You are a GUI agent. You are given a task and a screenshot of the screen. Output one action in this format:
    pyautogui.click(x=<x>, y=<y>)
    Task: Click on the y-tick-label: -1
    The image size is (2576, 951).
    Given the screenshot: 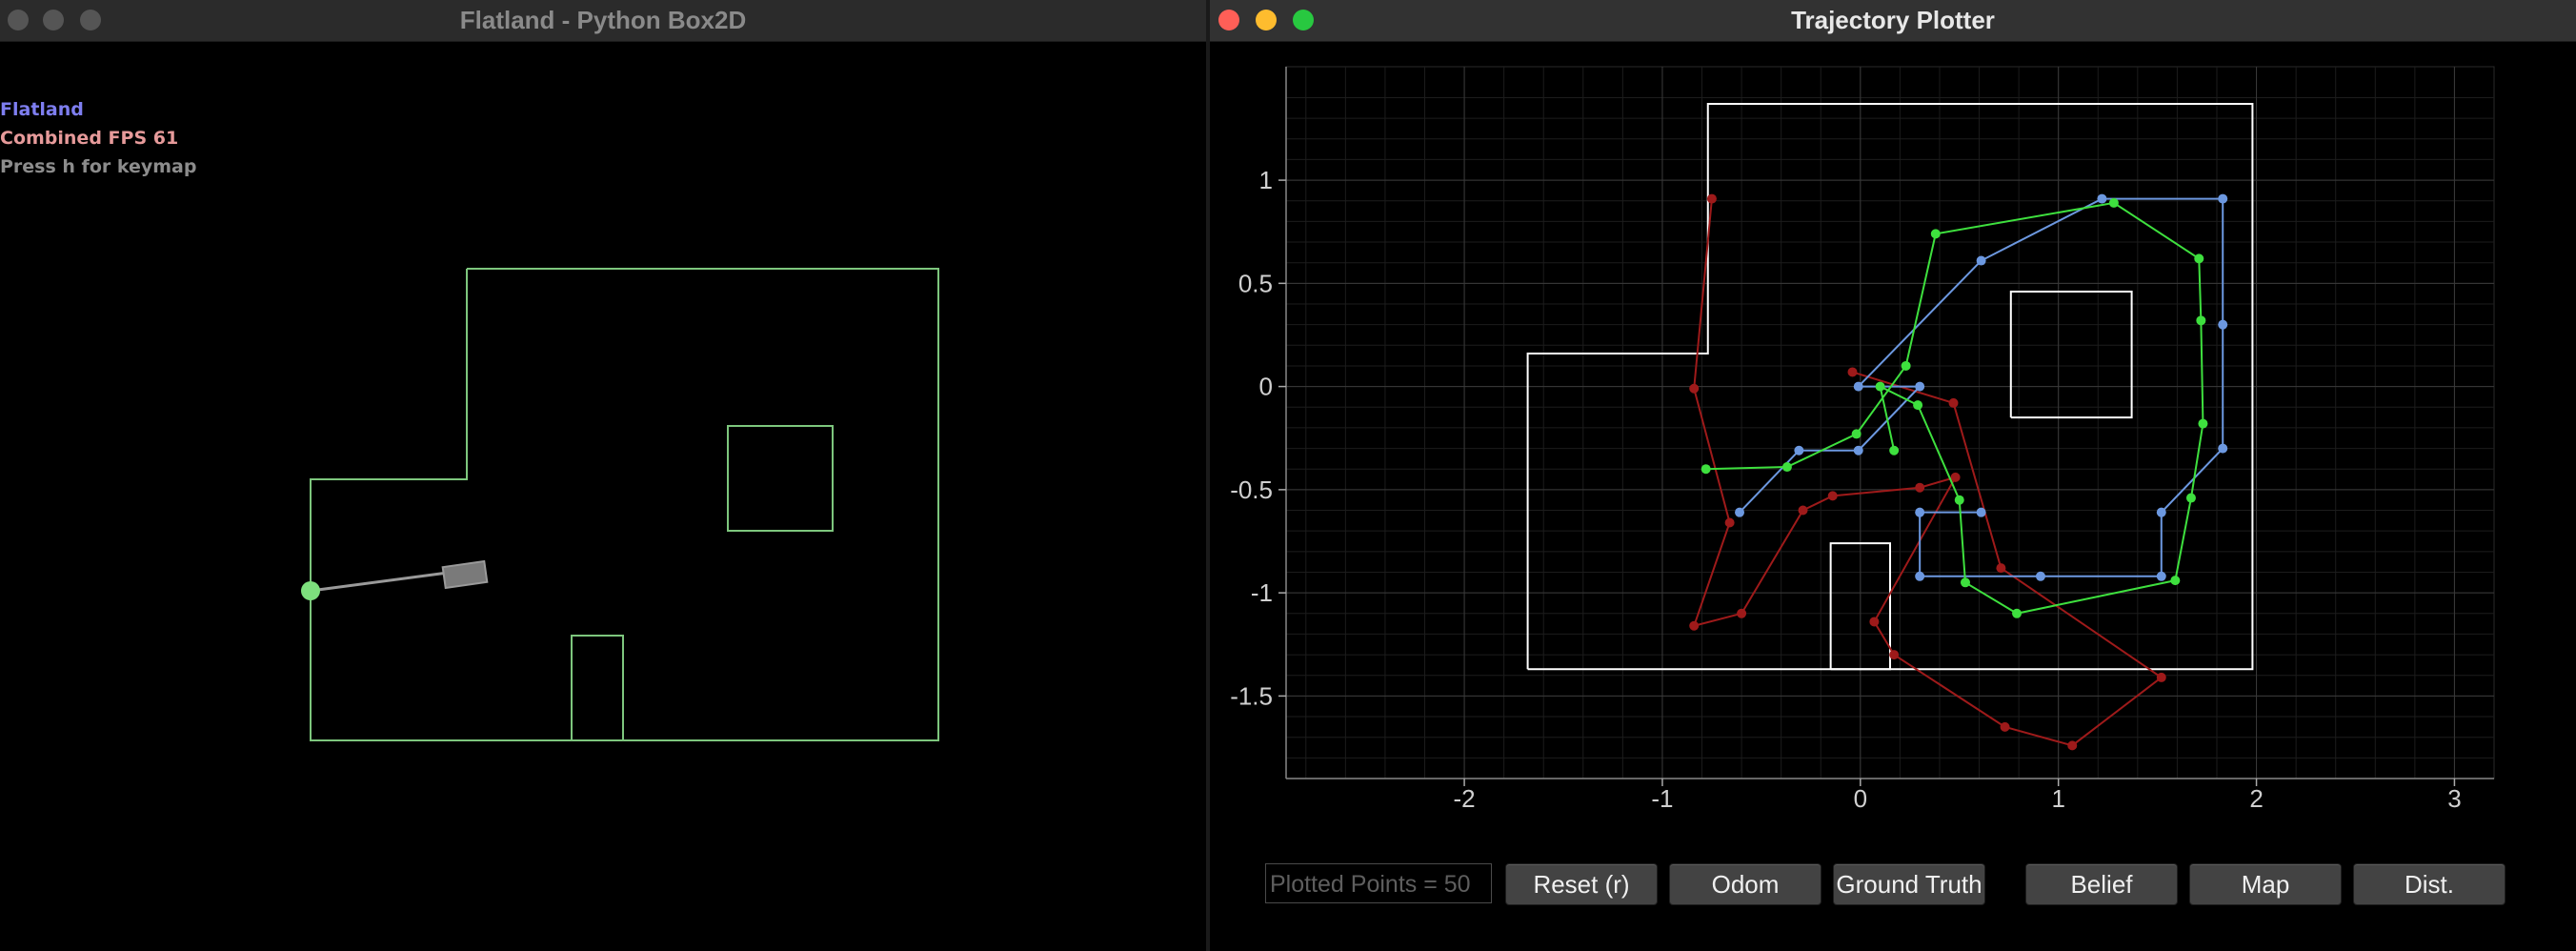 What is the action you would take?
    pyautogui.click(x=1262, y=592)
    